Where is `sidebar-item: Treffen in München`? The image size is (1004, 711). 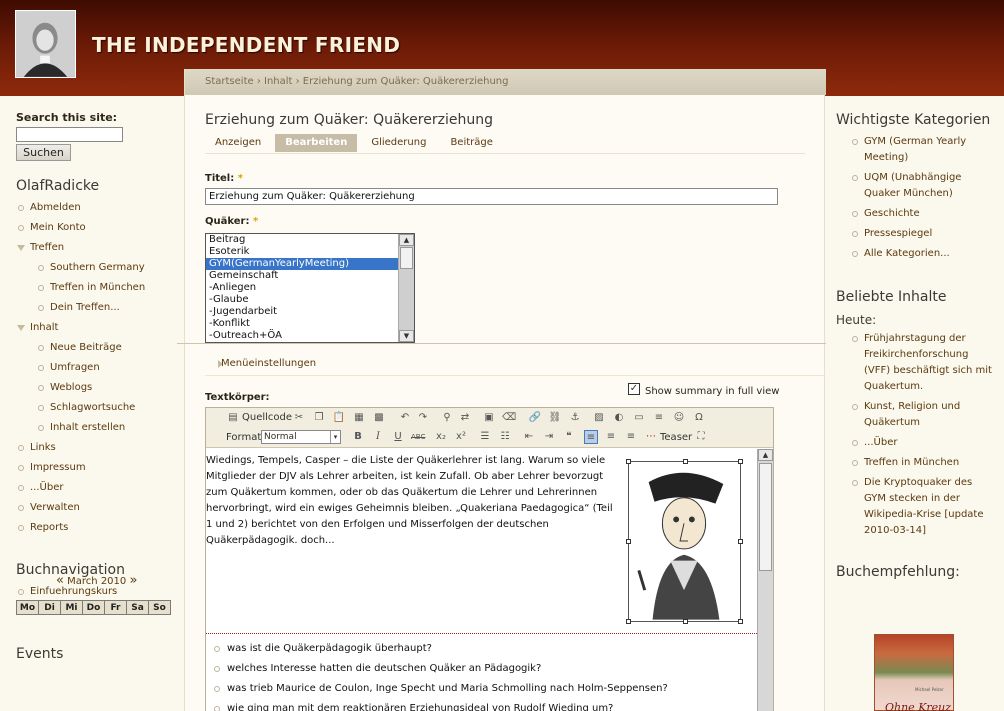 sidebar-item: Treffen in München is located at coordinates (96, 288).